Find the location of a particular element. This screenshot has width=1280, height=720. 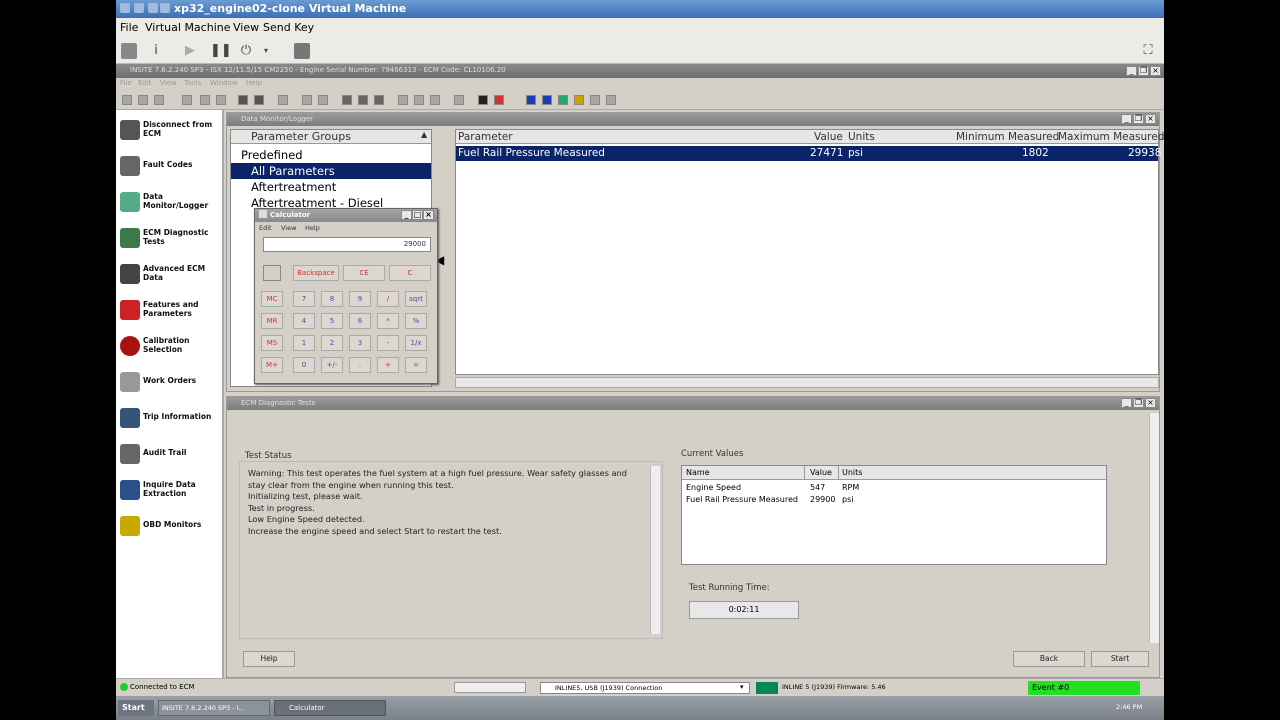

key-9: 9 is located at coordinates (360, 299).